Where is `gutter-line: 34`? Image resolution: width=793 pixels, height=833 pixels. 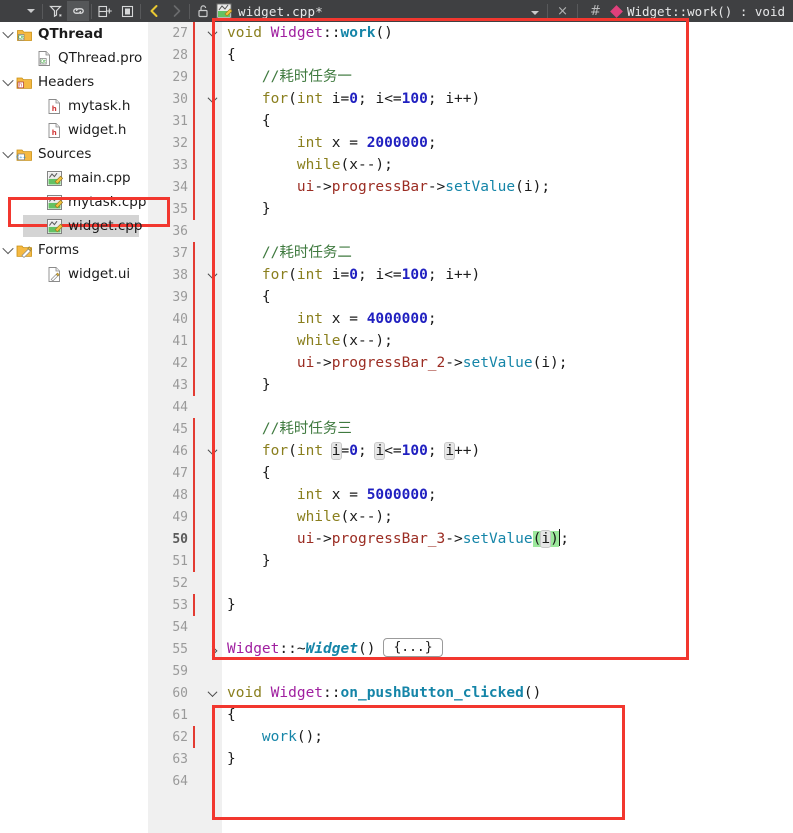
gutter-line: 34 is located at coordinates (185, 187).